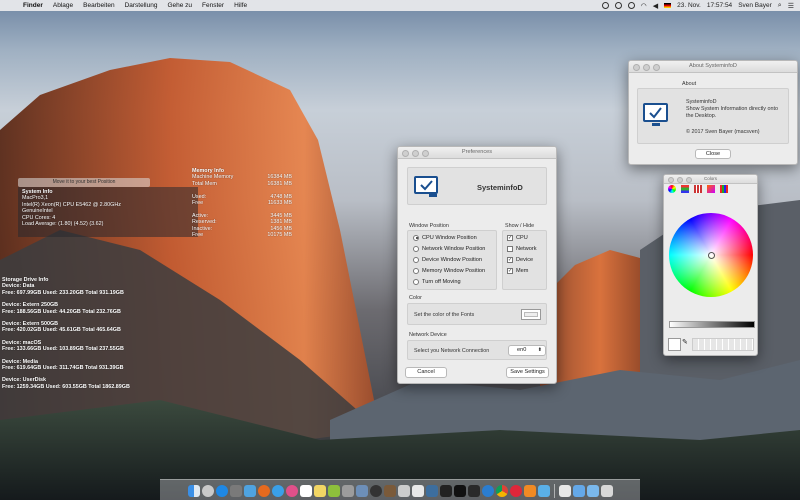 Image resolution: width=800 pixels, height=500 pixels. What do you see at coordinates (685, 189) in the screenshot?
I see `color-sliders-tab-icon` at bounding box center [685, 189].